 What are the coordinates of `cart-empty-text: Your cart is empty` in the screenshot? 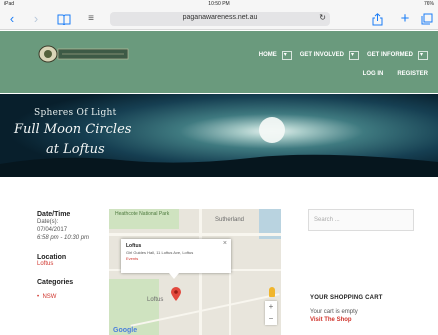 It's located at (334, 312).